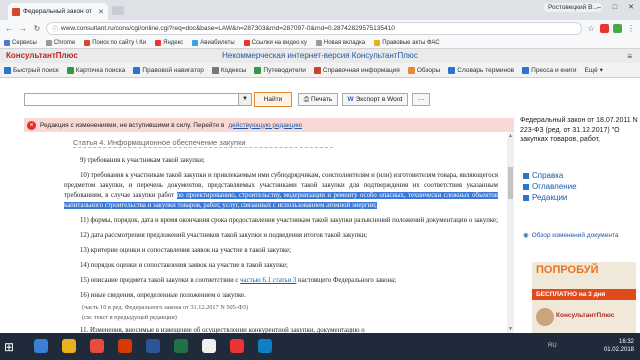 The image size is (640, 360). I want to click on back-icon: ←, so click(9, 28).